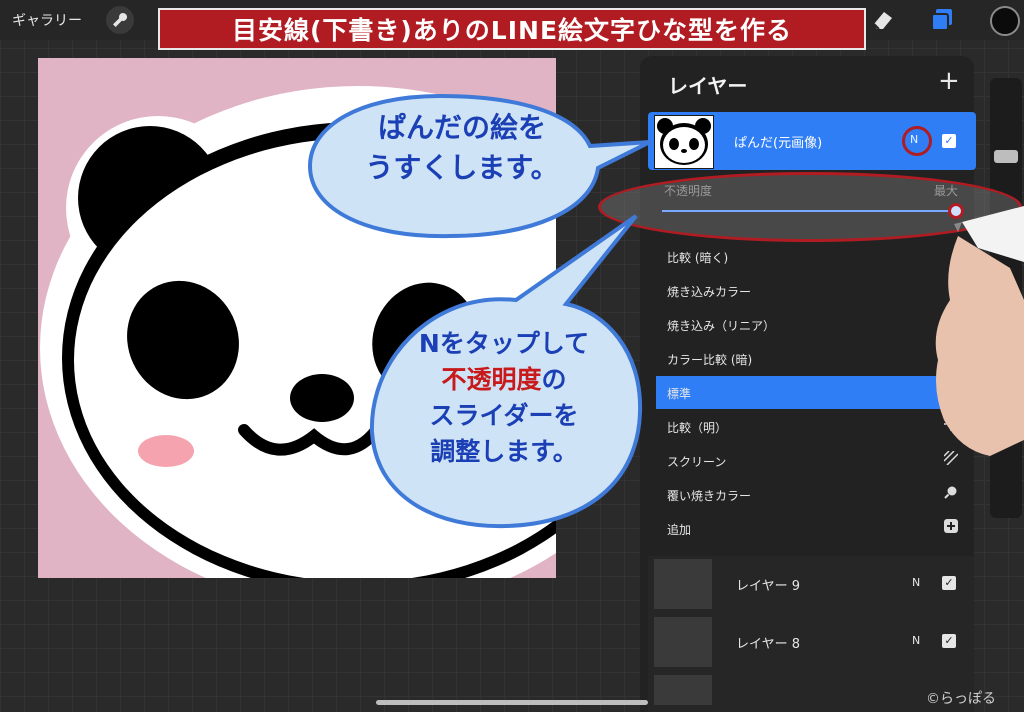 Image resolution: width=1024 pixels, height=712 pixels. Describe the element at coordinates (961, 699) in the screenshot. I see `watermark: ©らっぽる` at that location.